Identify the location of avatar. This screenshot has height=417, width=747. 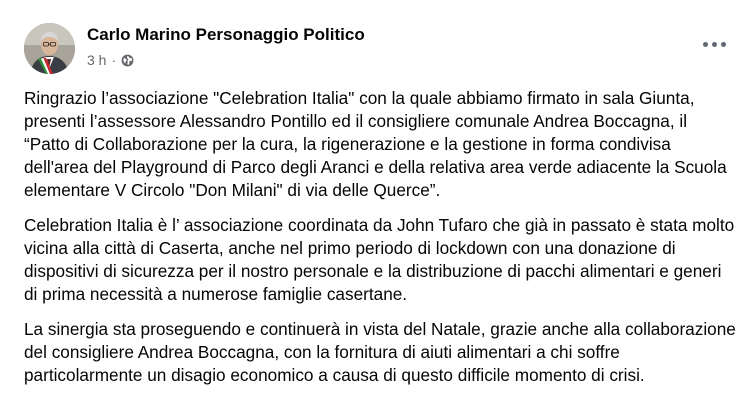
(49, 48).